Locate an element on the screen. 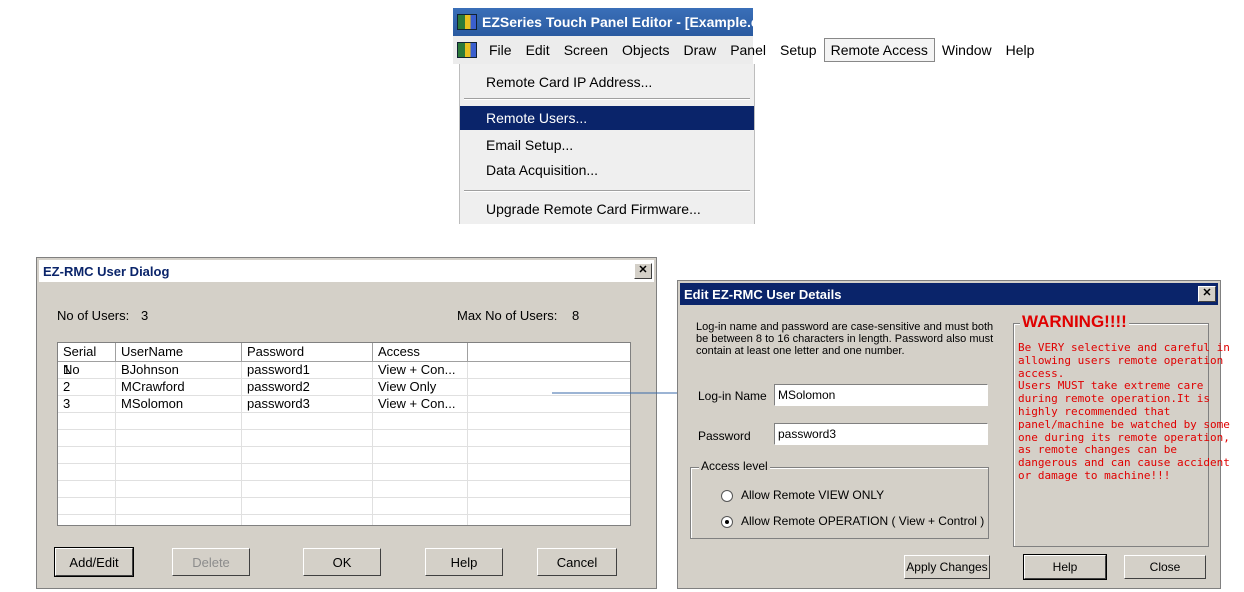 The image size is (1244, 592). menu-objects: Objects is located at coordinates (645, 50).